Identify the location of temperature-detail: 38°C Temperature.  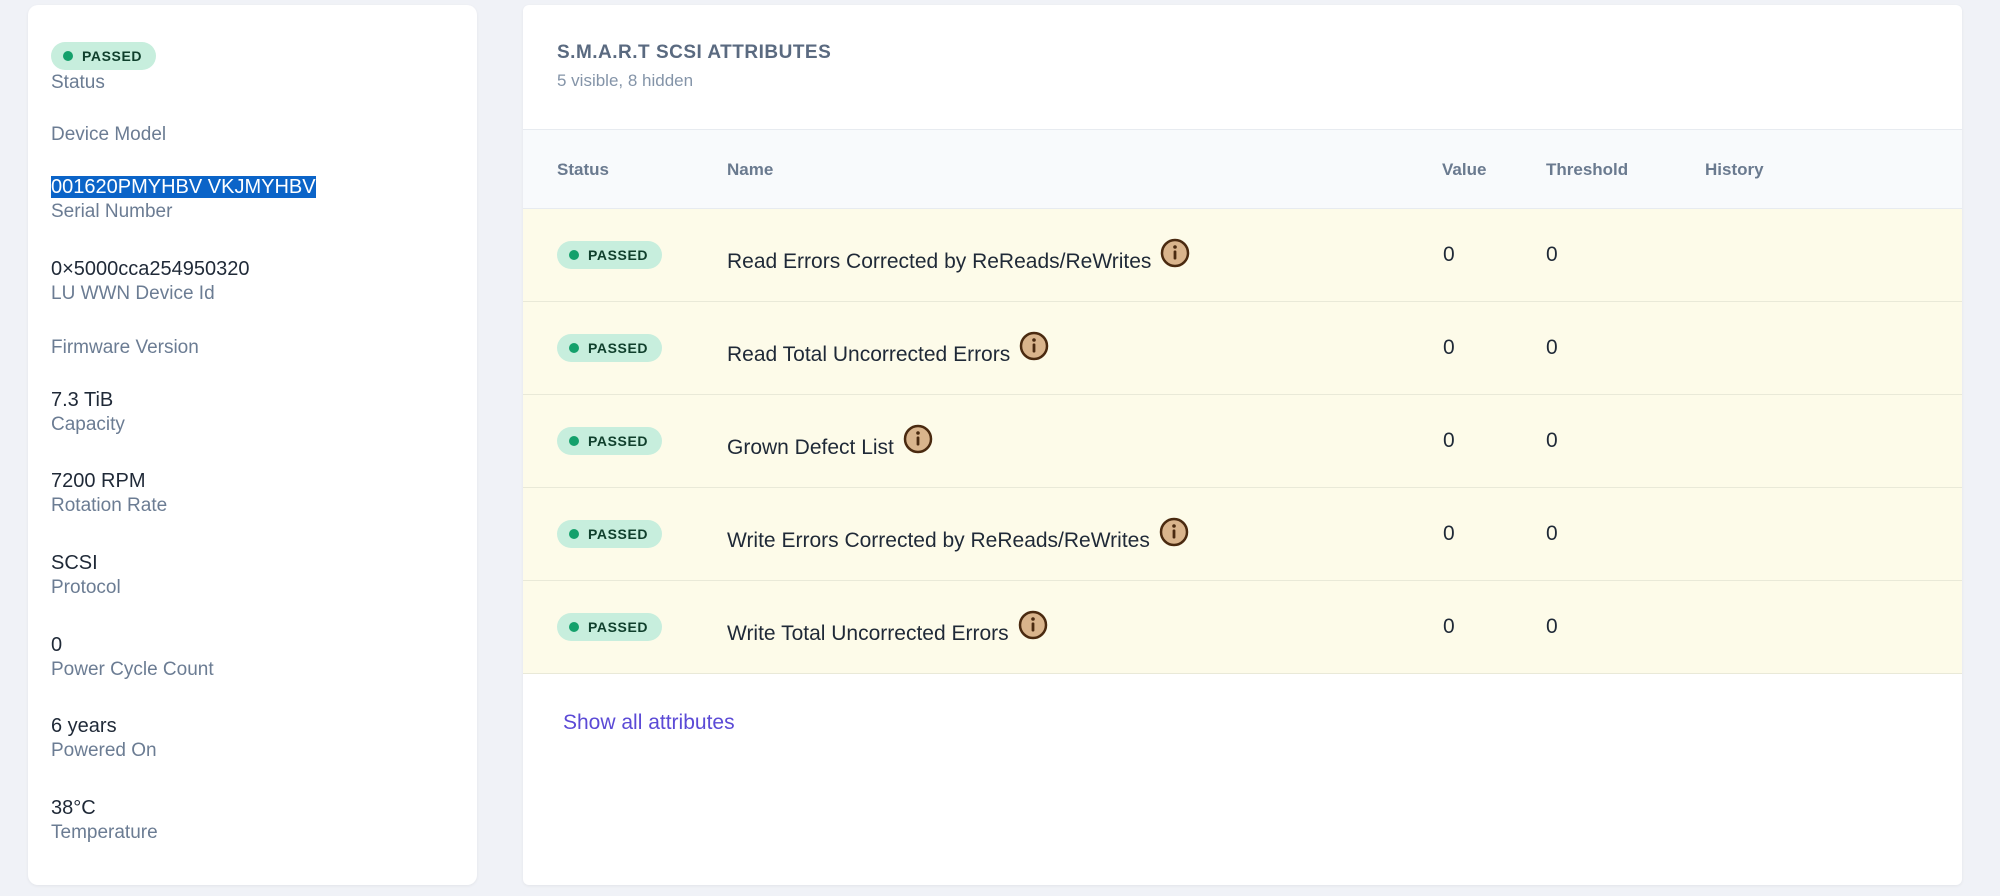
(104, 820).